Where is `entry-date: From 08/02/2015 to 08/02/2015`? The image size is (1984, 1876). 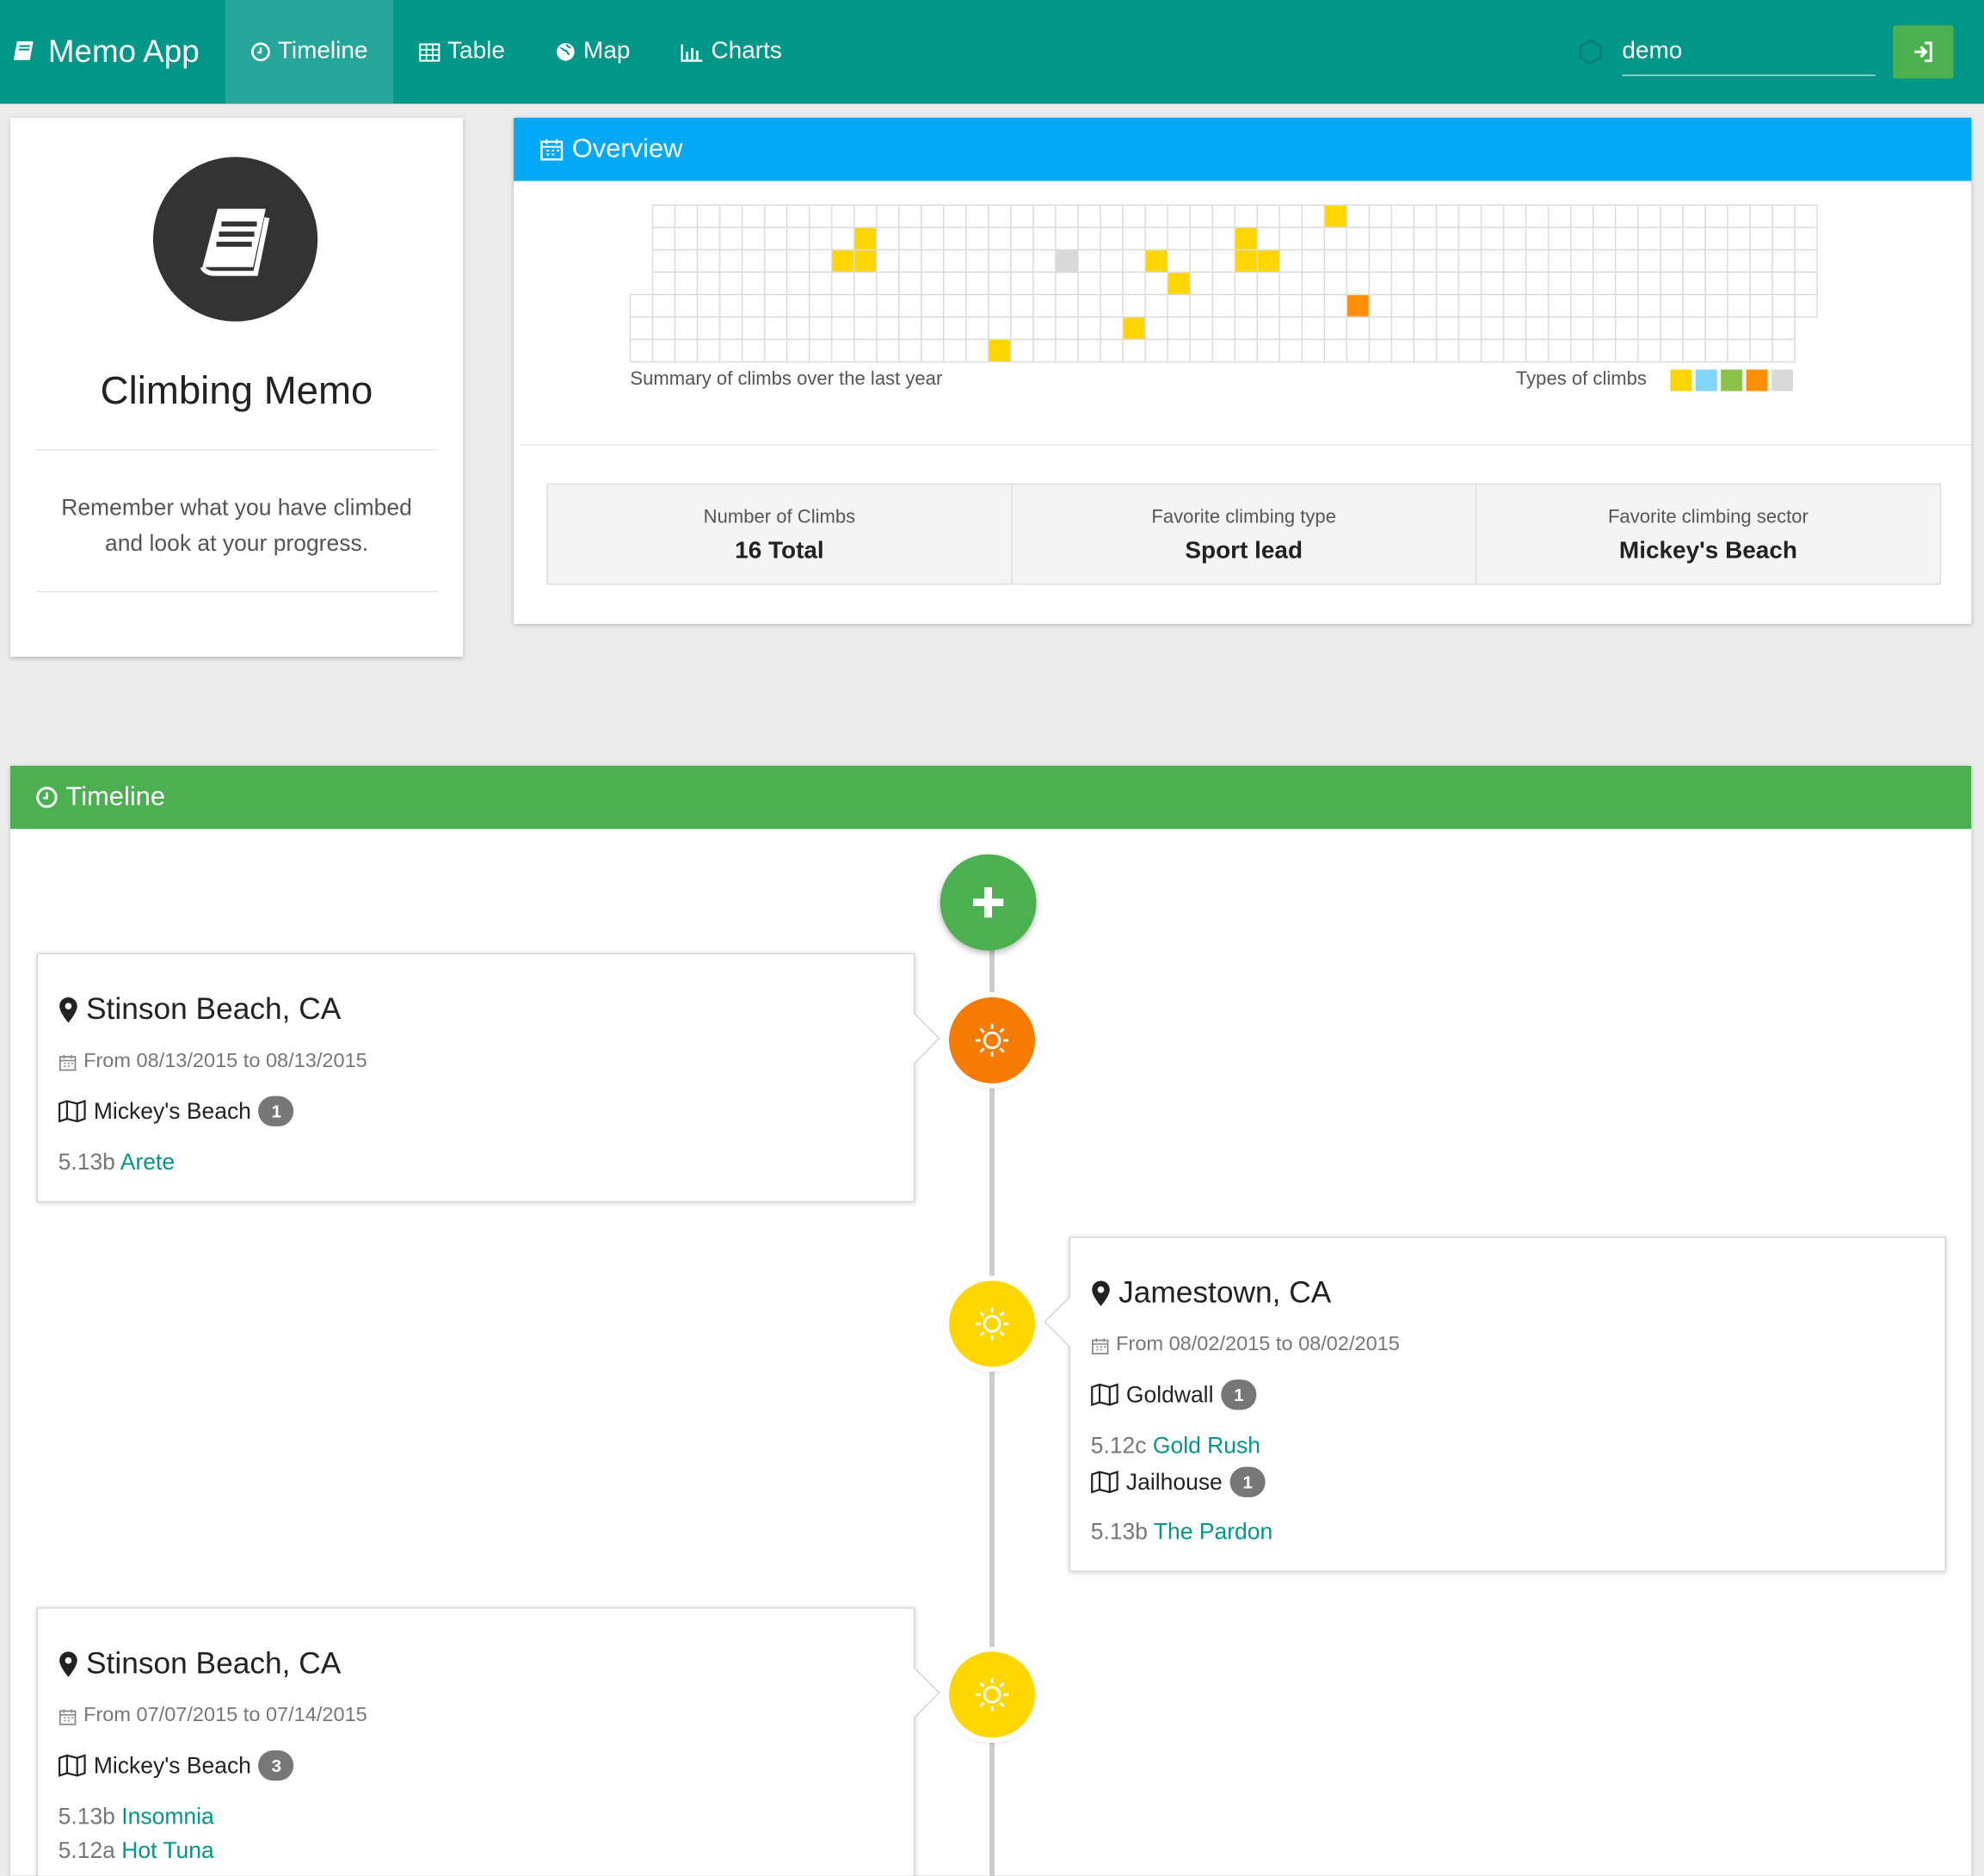
entry-date: From 08/02/2015 to 08/02/2015 is located at coordinates (1246, 1345).